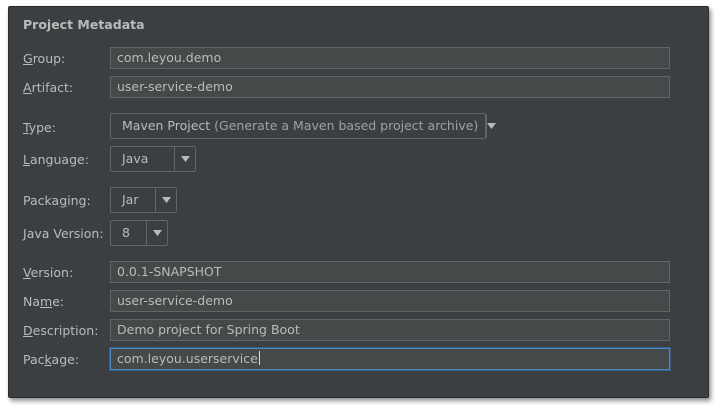  I want to click on type-label-text: ype:, so click(42, 127).